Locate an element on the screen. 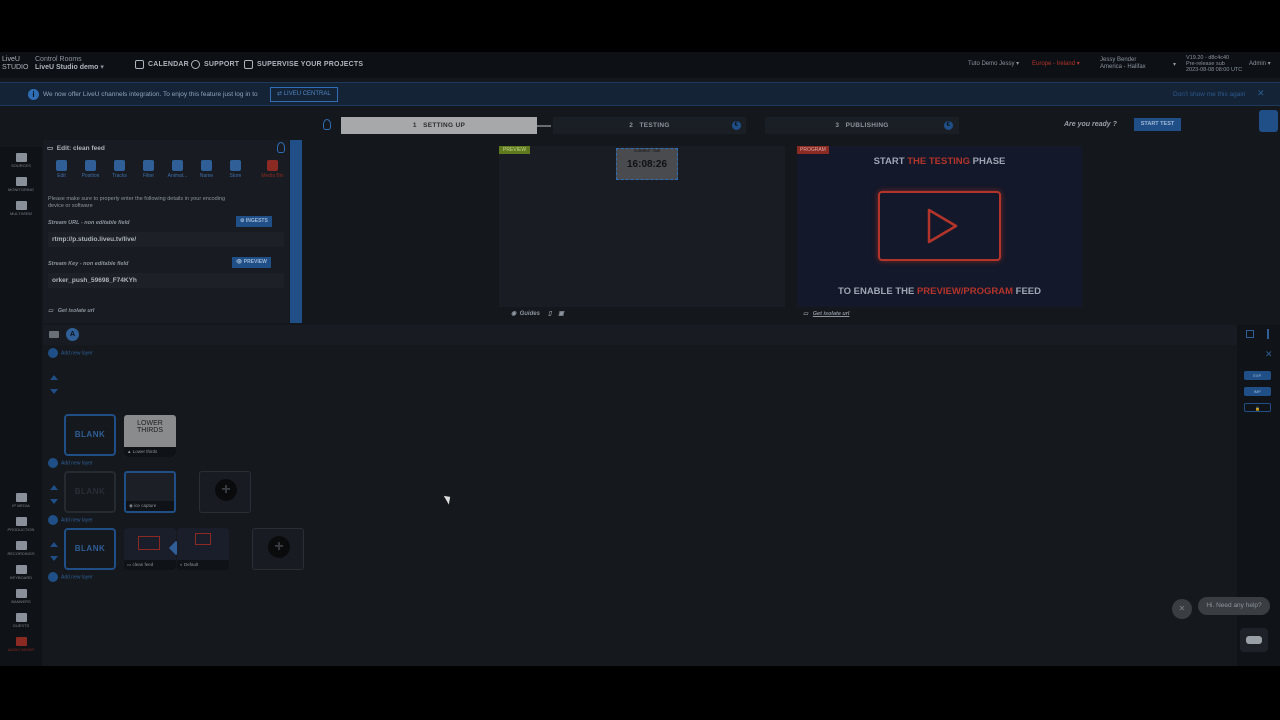  nav-calendar: CALENDAR is located at coordinates (162, 64).